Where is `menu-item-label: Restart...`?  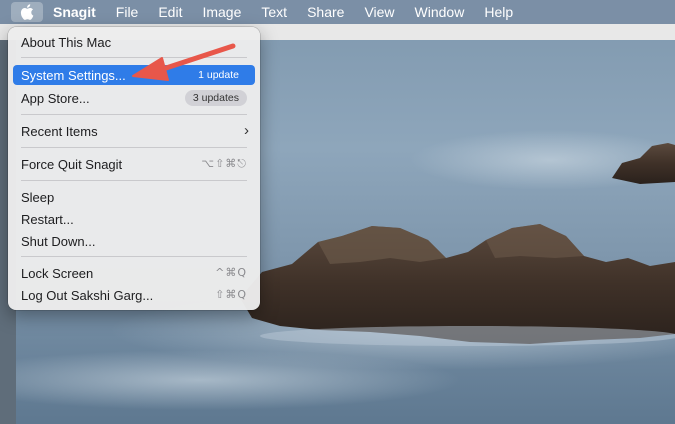 menu-item-label: Restart... is located at coordinates (47, 219).